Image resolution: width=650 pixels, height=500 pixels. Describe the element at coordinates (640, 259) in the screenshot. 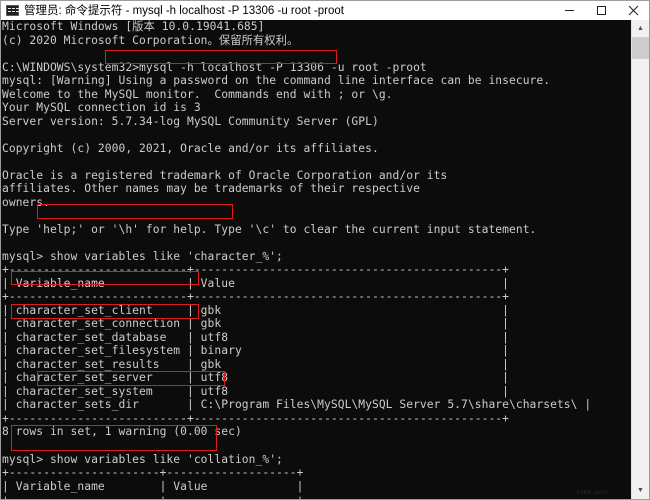

I see `console-scrollbar: ▲ ▼` at that location.